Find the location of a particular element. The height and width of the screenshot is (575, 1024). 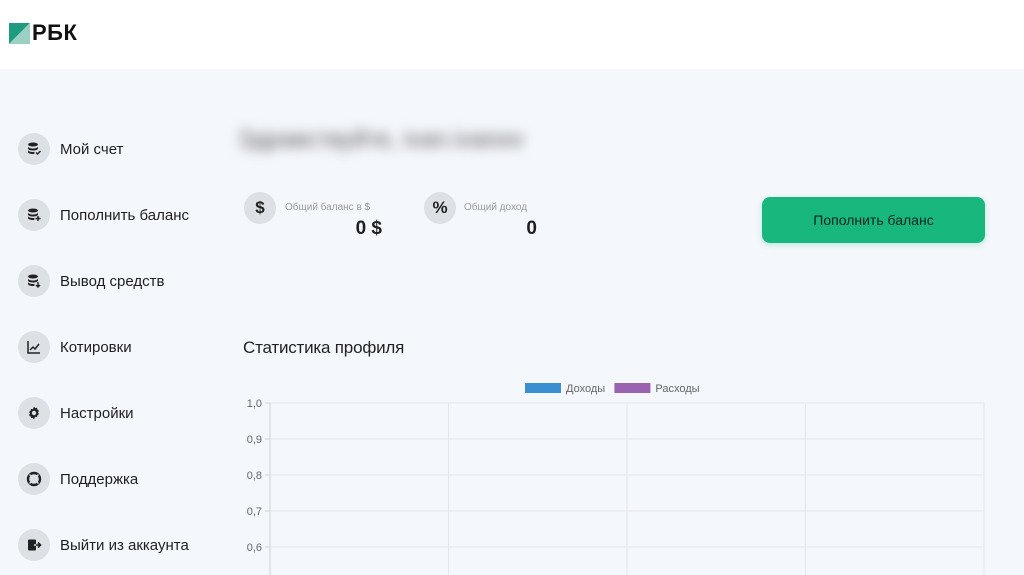

legend-label-0: Доходы is located at coordinates (585, 389).